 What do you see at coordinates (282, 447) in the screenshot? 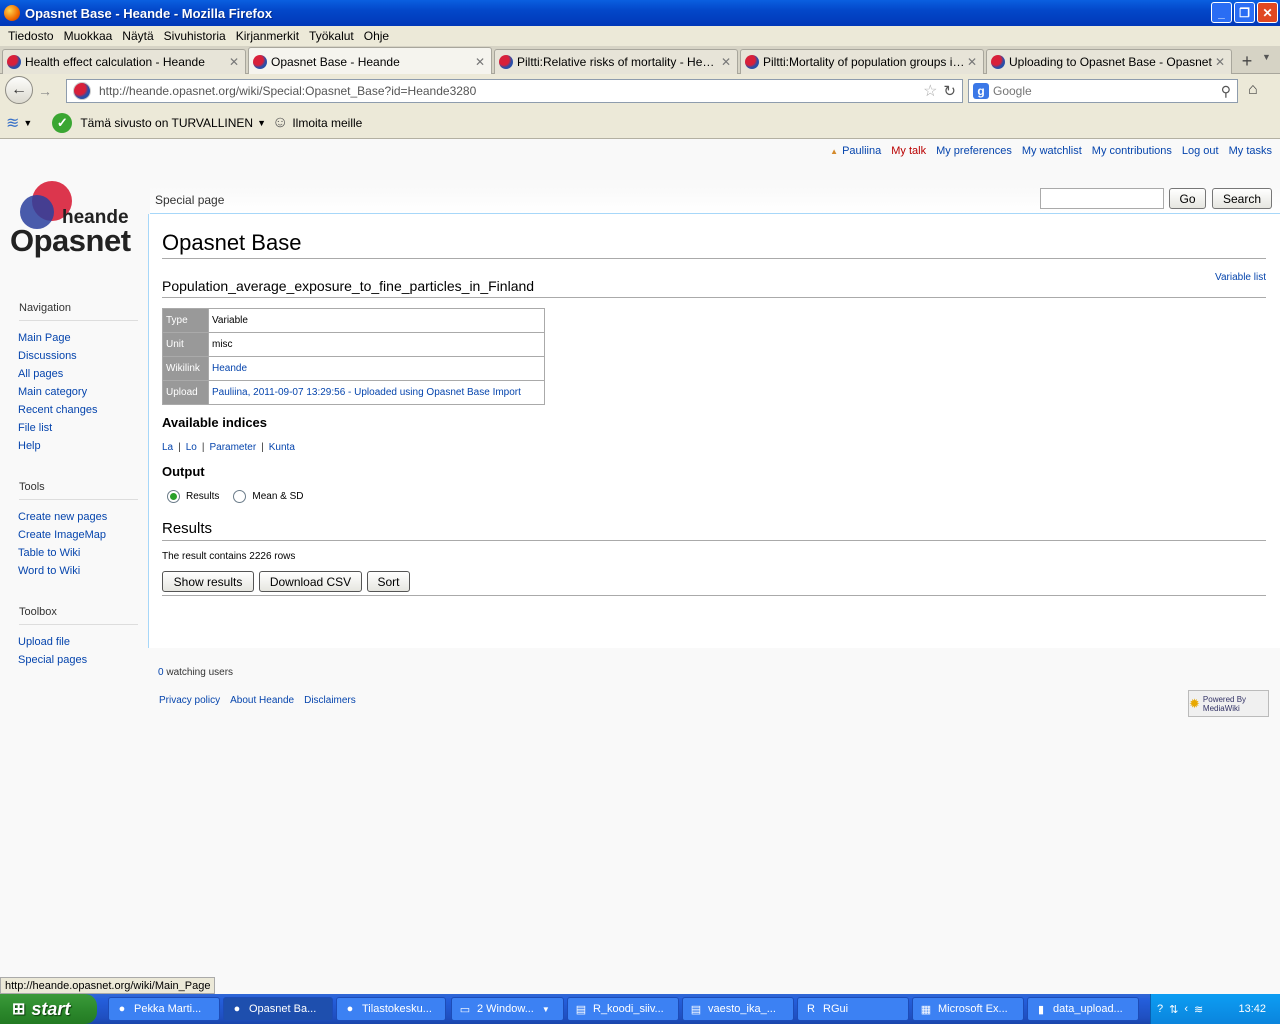
I see `index-link-kunta: Kunta` at bounding box center [282, 447].